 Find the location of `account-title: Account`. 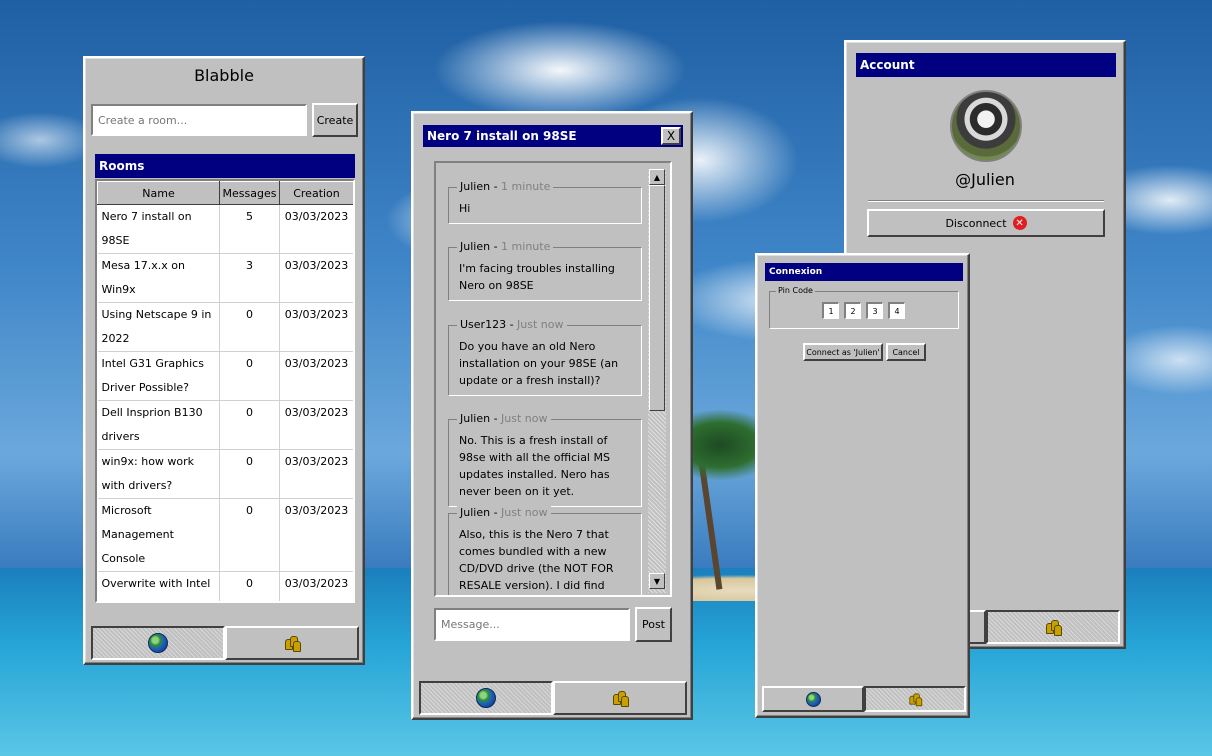

account-title: Account is located at coordinates (986, 65).